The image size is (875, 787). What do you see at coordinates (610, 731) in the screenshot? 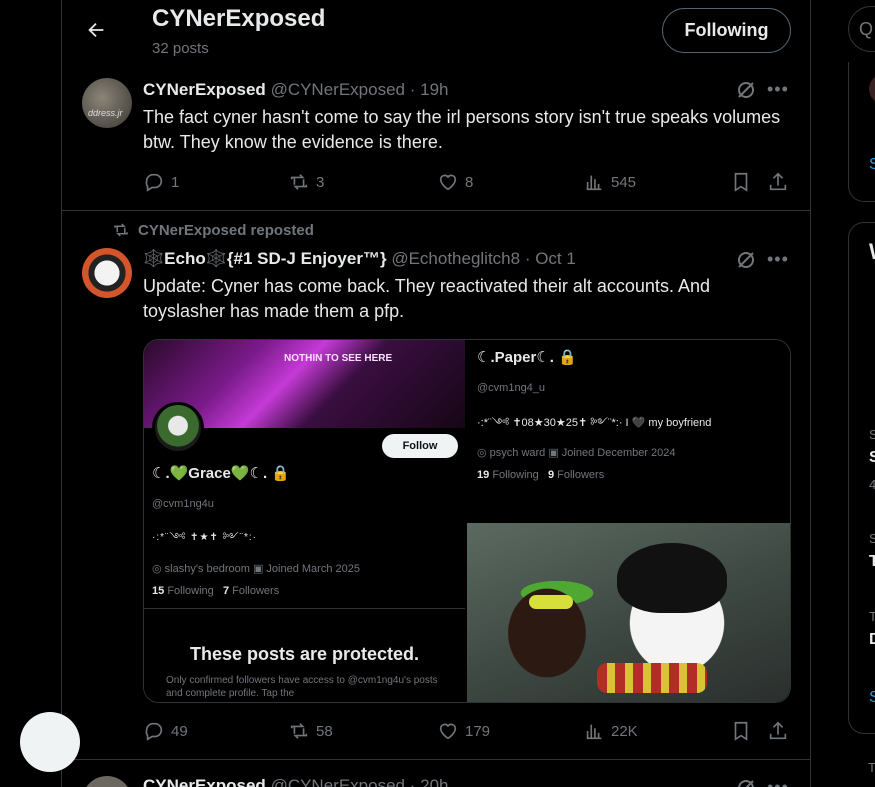
I see `views-button: 22K` at bounding box center [610, 731].